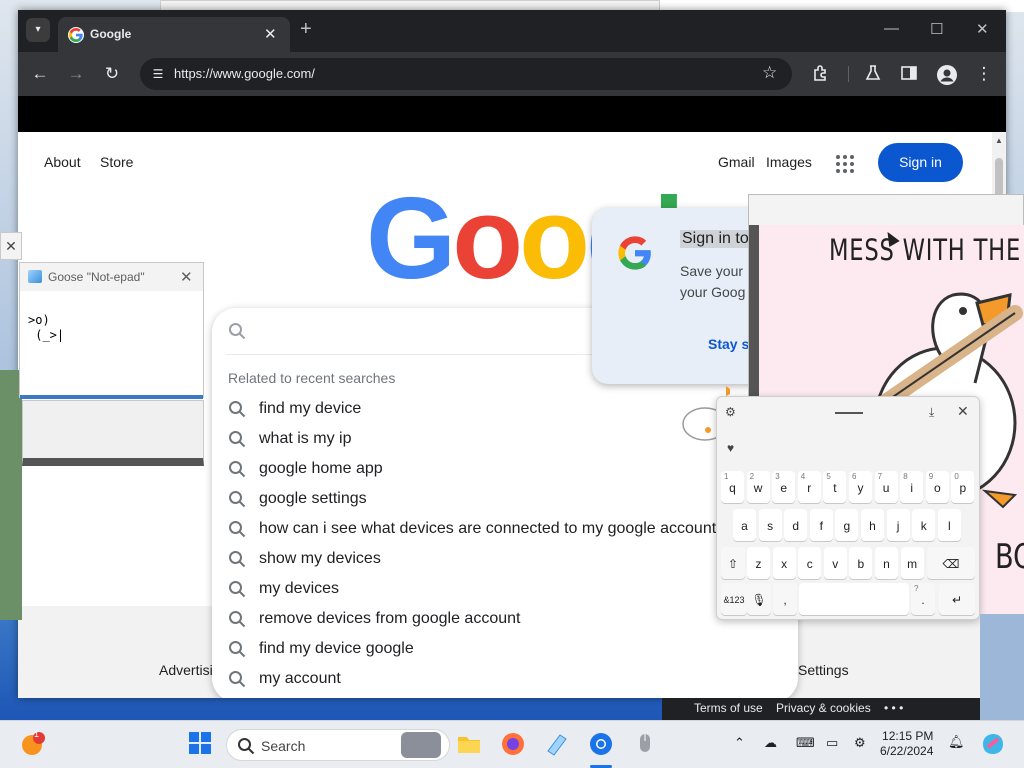  I want to click on letter-key: f, so click(821, 525).